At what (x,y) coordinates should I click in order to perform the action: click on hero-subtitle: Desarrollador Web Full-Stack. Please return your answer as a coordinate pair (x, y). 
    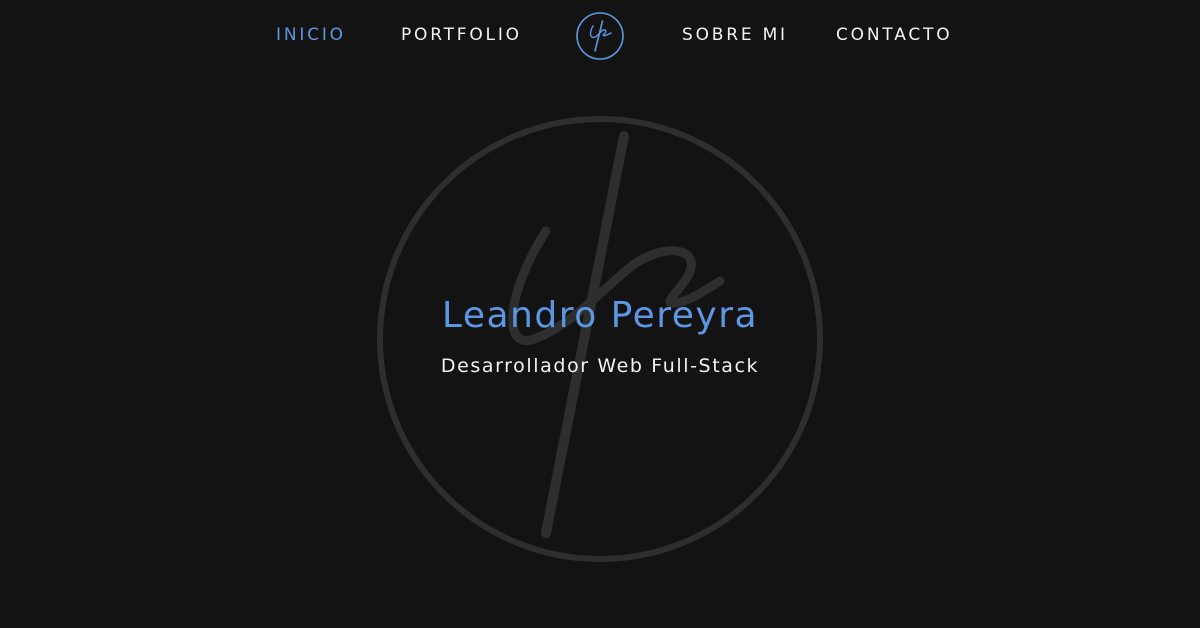
    Looking at the image, I should click on (600, 366).